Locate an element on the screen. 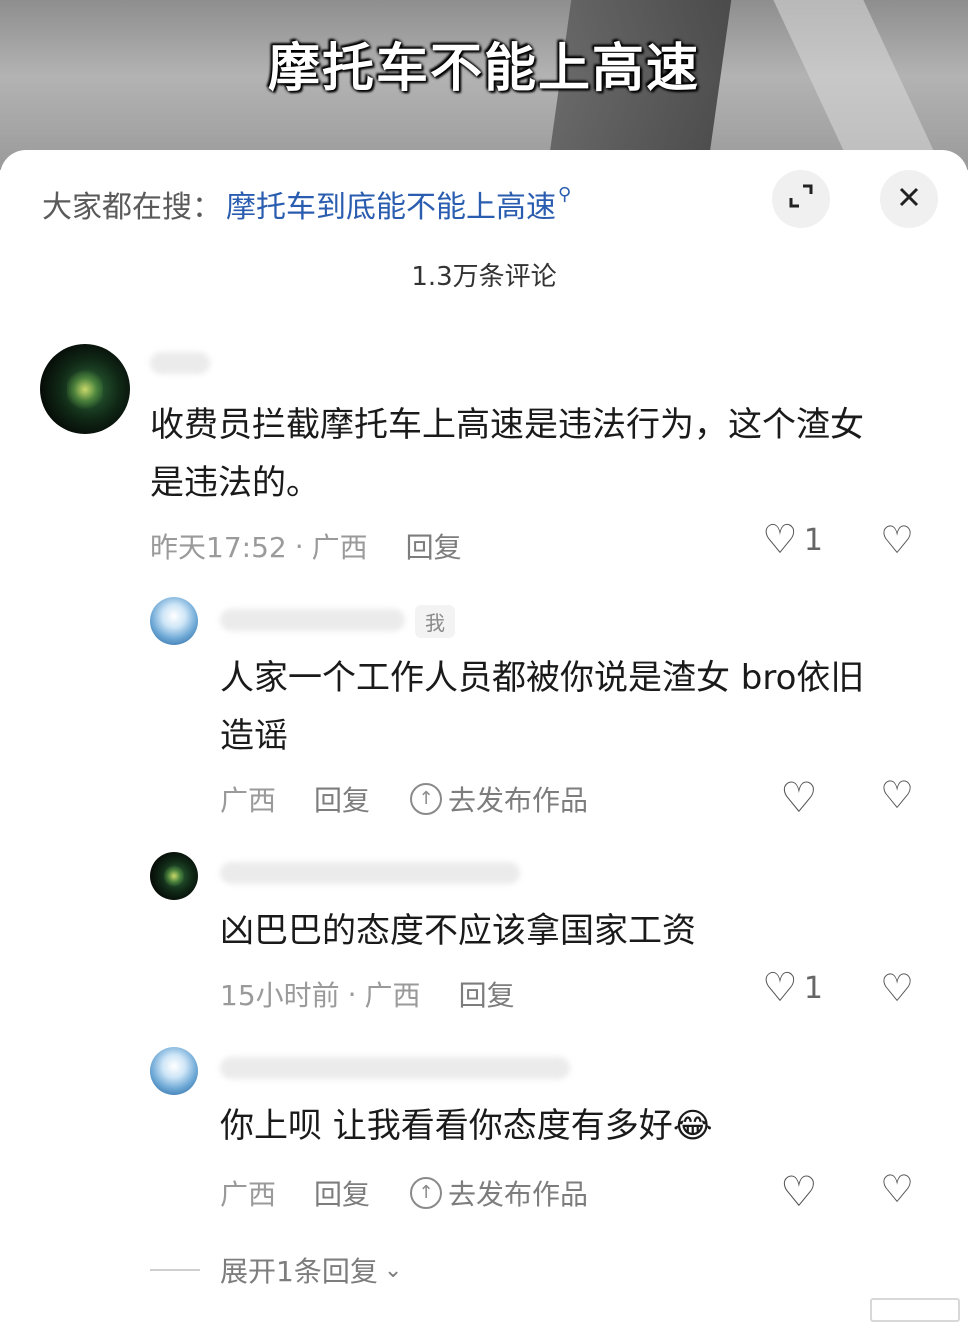 The image size is (968, 1337). comment-text: 凶巴巴的态度不应该拿国家工资 is located at coordinates (580, 931).